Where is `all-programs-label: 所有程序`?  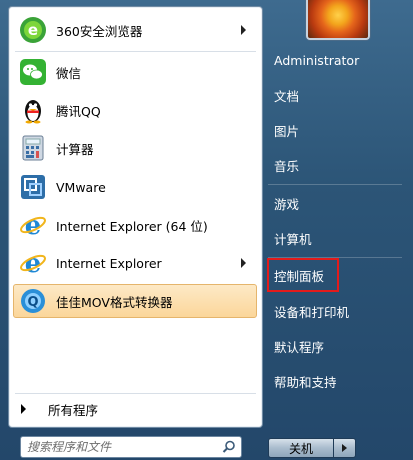 all-programs-label: 所有程序 is located at coordinates (73, 410).